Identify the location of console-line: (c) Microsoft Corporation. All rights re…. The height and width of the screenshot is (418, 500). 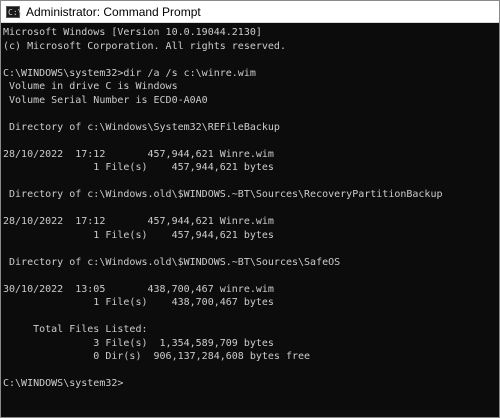
(144, 46).